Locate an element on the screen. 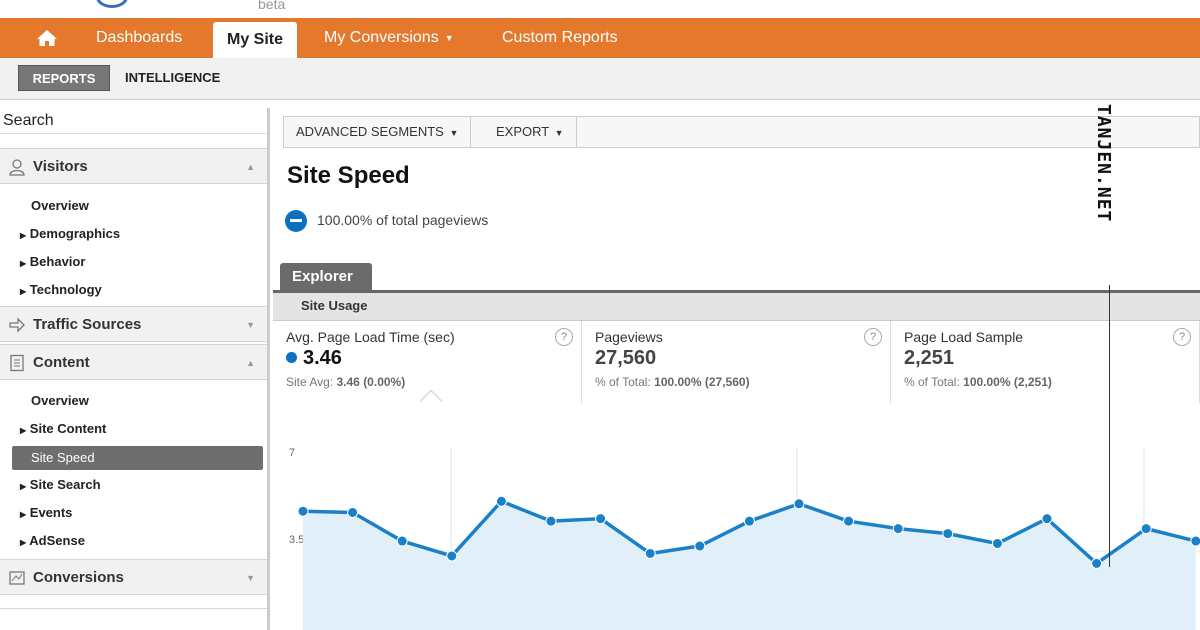  sidebar-item-label: Technology is located at coordinates (65, 289).